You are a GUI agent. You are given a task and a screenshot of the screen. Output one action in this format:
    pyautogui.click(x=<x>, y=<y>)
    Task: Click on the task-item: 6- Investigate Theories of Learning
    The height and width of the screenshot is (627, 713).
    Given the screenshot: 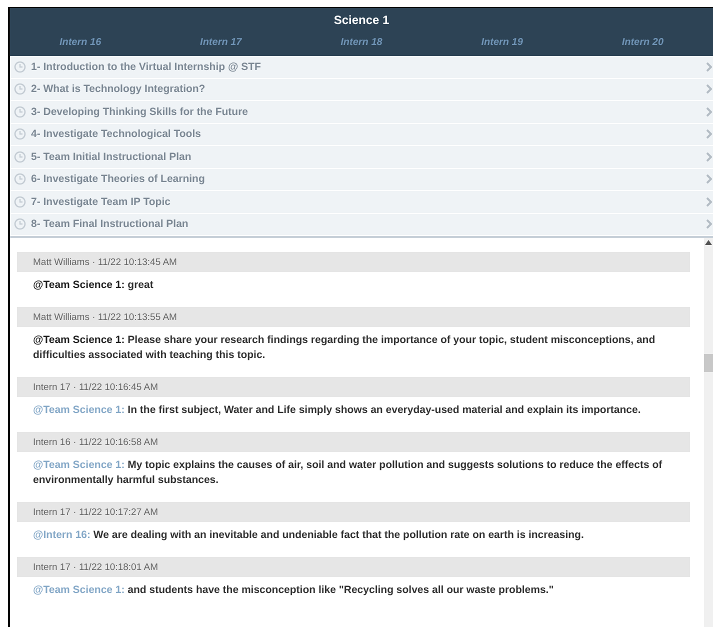 What is the action you would take?
    pyautogui.click(x=361, y=179)
    